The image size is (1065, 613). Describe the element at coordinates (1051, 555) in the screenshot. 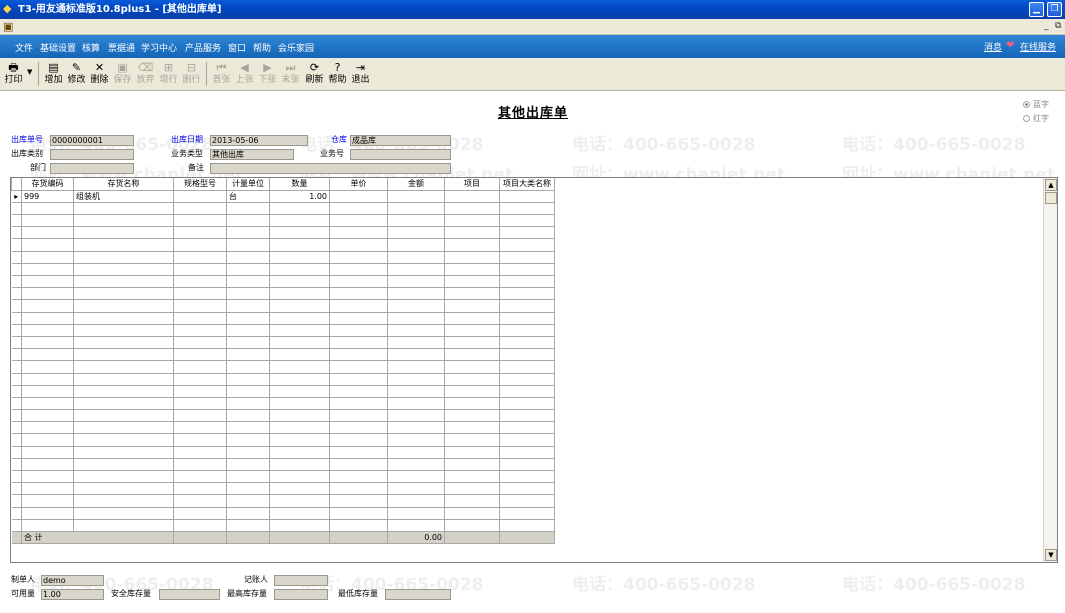

I see `scroll-down-icon: ▼` at that location.